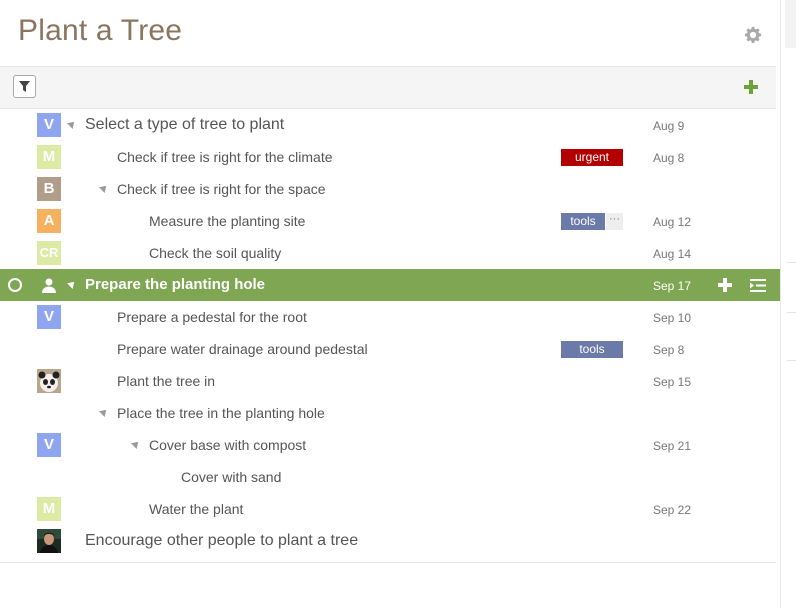 The height and width of the screenshot is (608, 796). Describe the element at coordinates (390, 509) in the screenshot. I see `task-row: M Water the plant Sep 22` at that location.